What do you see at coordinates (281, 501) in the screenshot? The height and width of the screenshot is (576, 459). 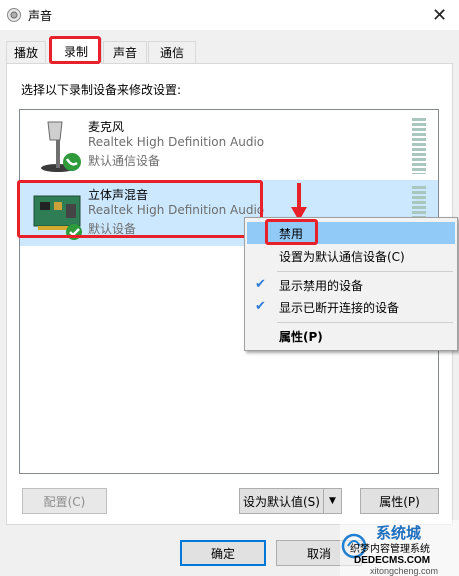 I see `set-default-button: 设为默认值(S)` at bounding box center [281, 501].